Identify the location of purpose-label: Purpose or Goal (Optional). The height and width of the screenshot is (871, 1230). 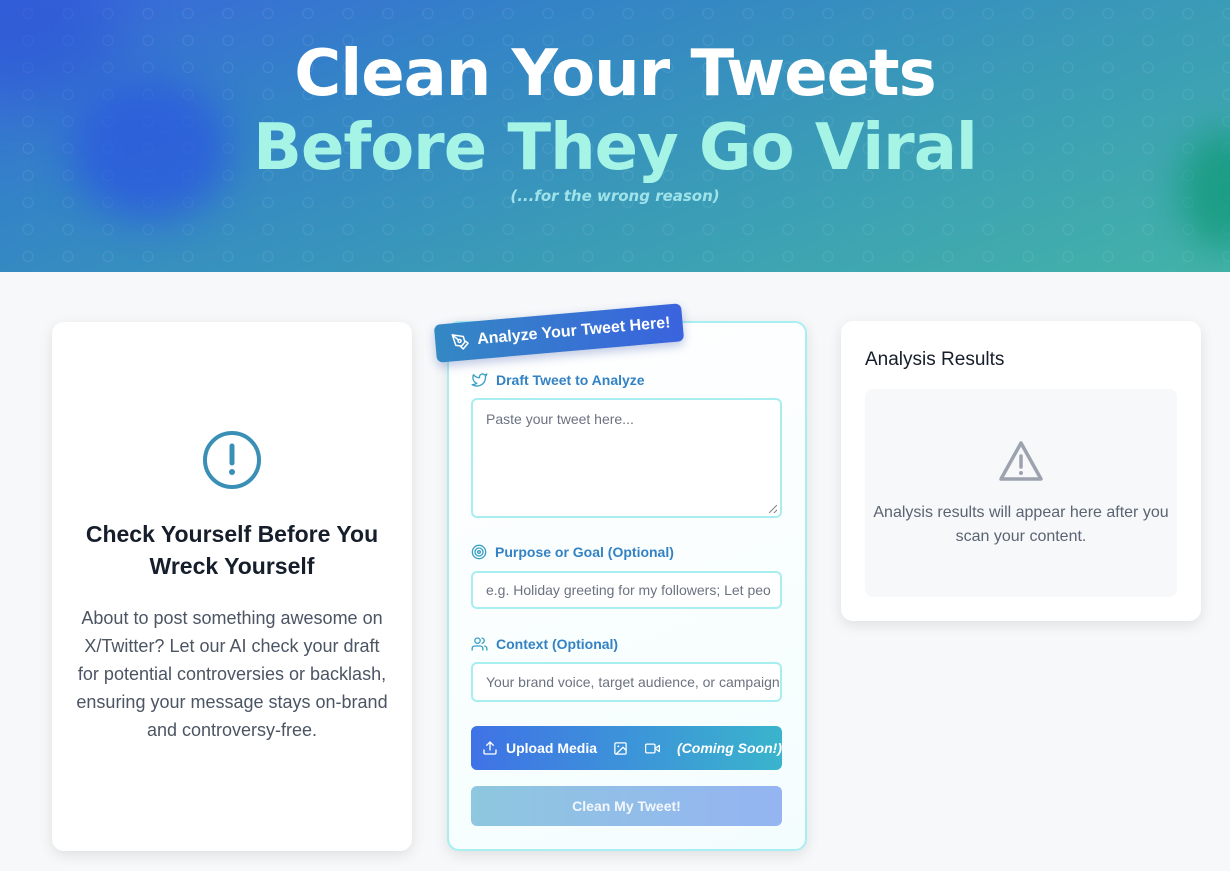
(572, 552).